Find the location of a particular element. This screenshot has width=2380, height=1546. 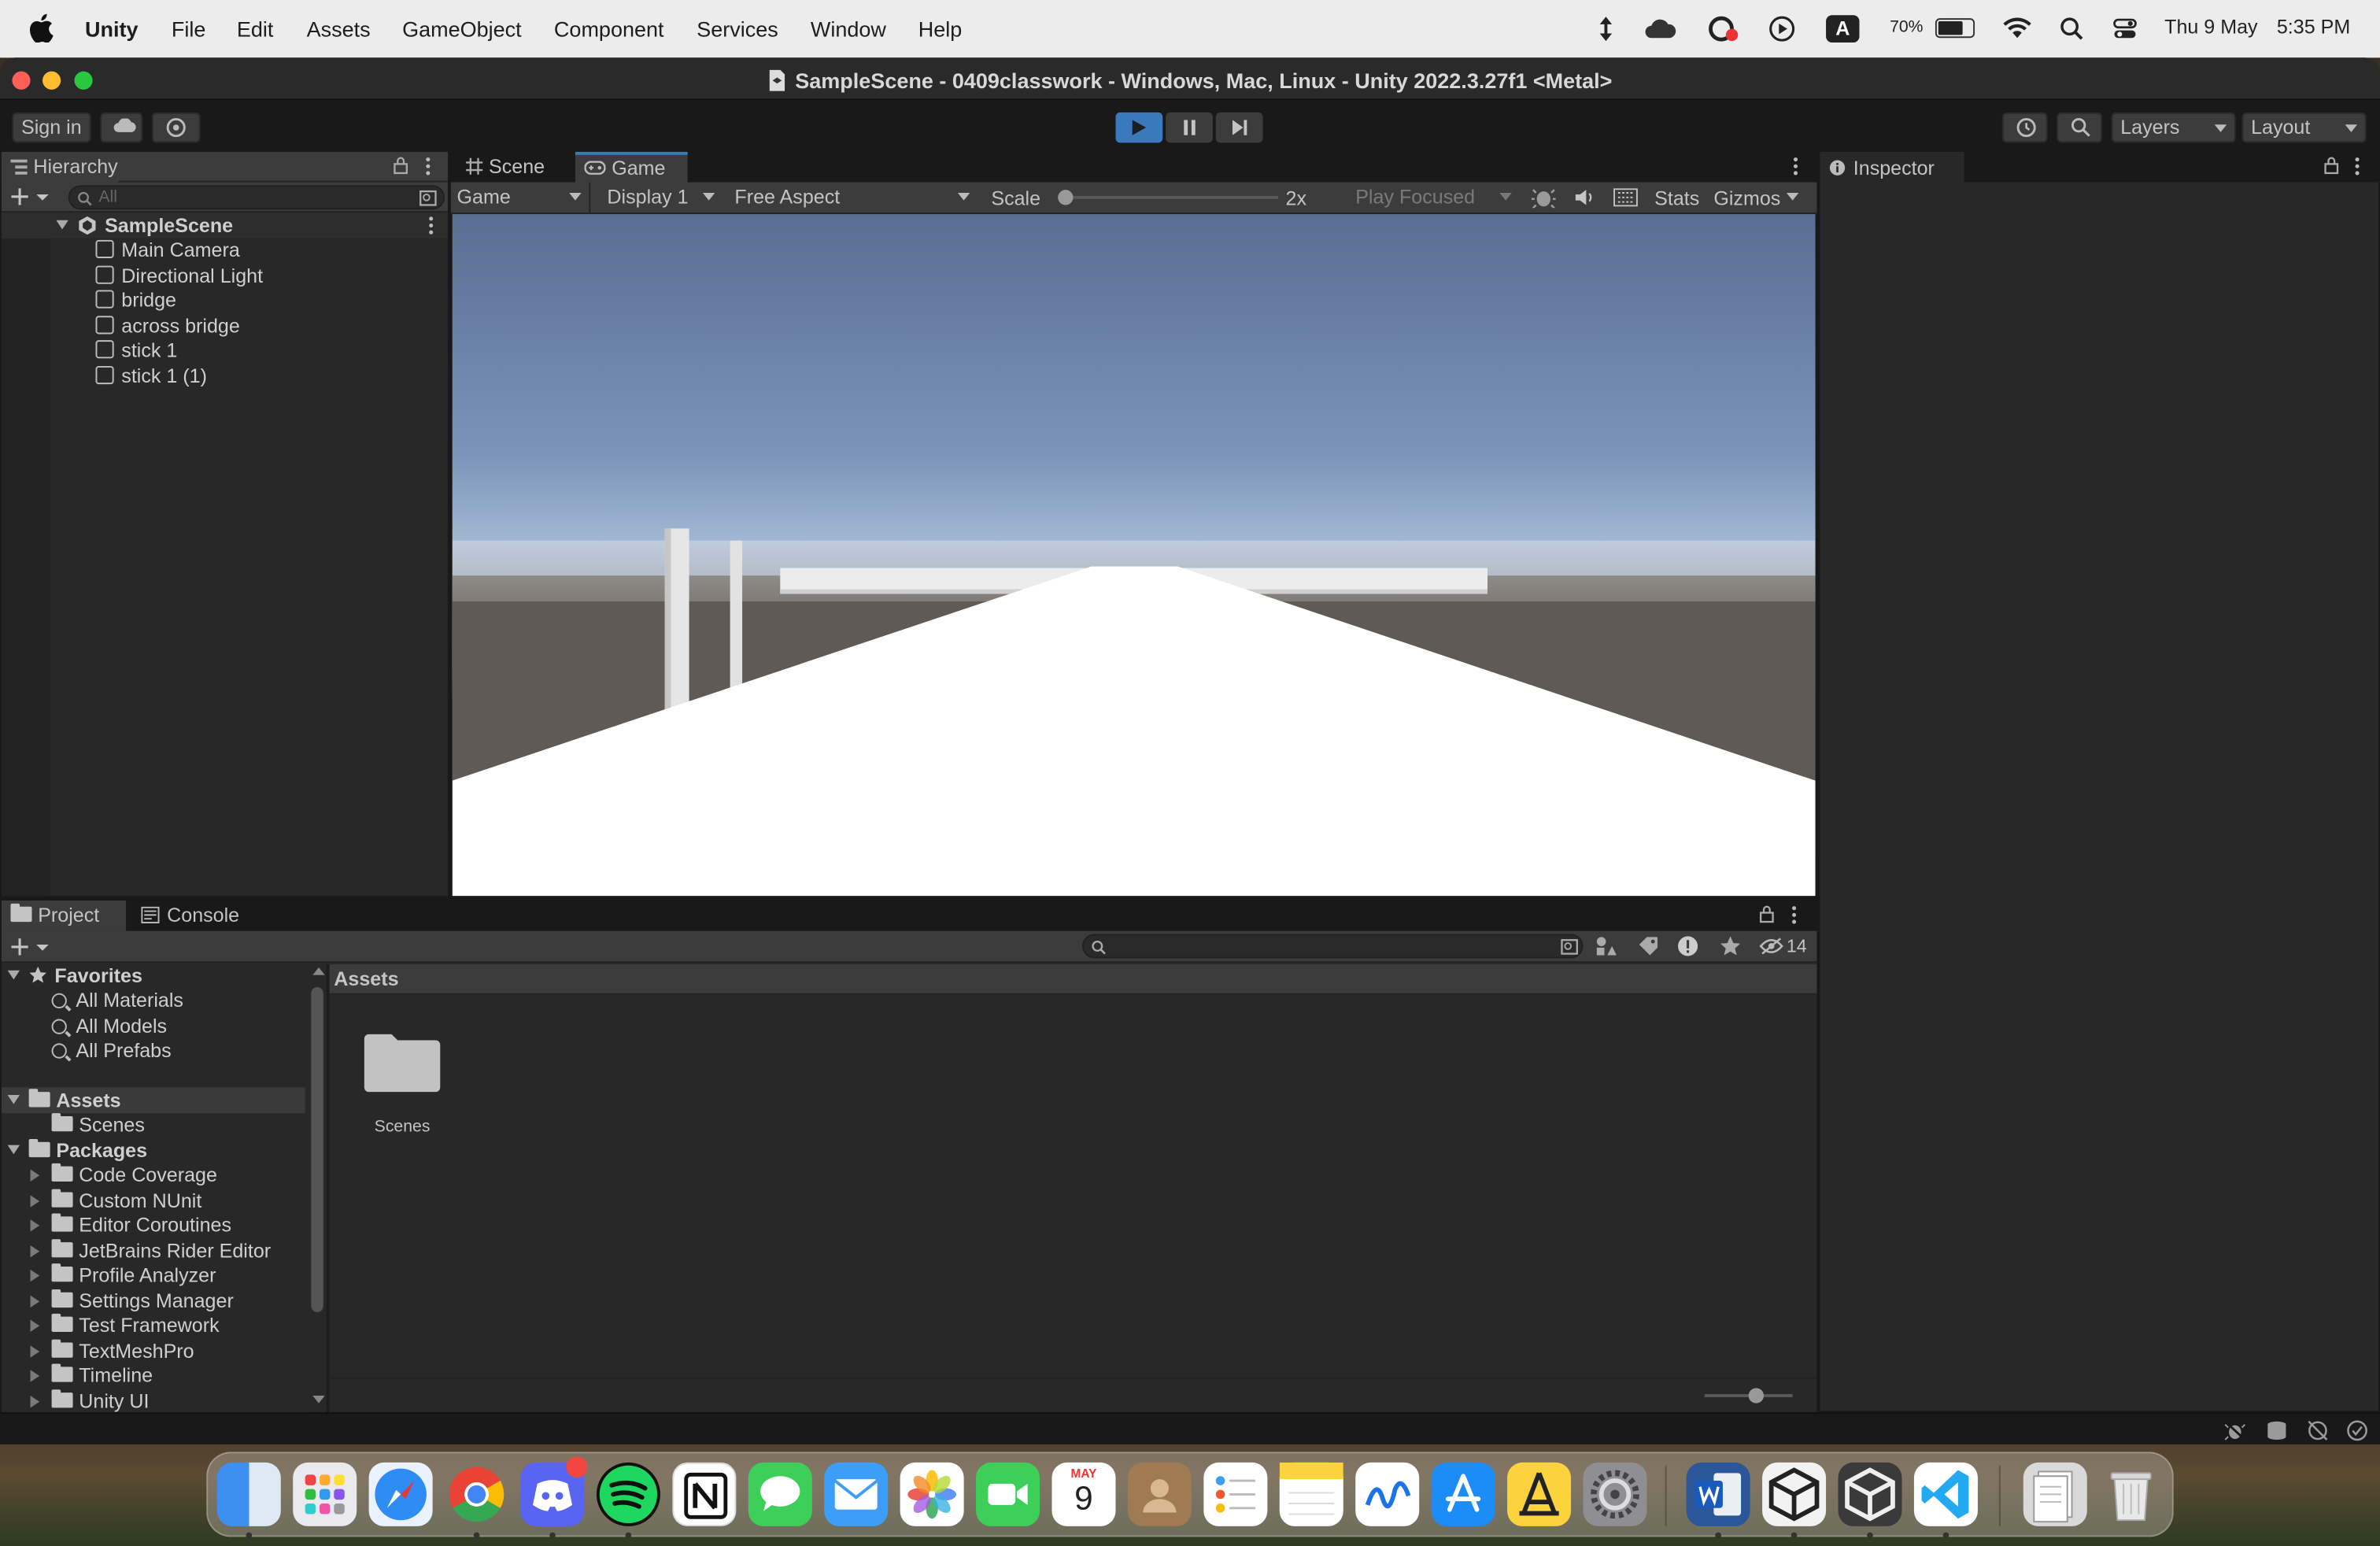

create-plus-icon is located at coordinates (30, 197).